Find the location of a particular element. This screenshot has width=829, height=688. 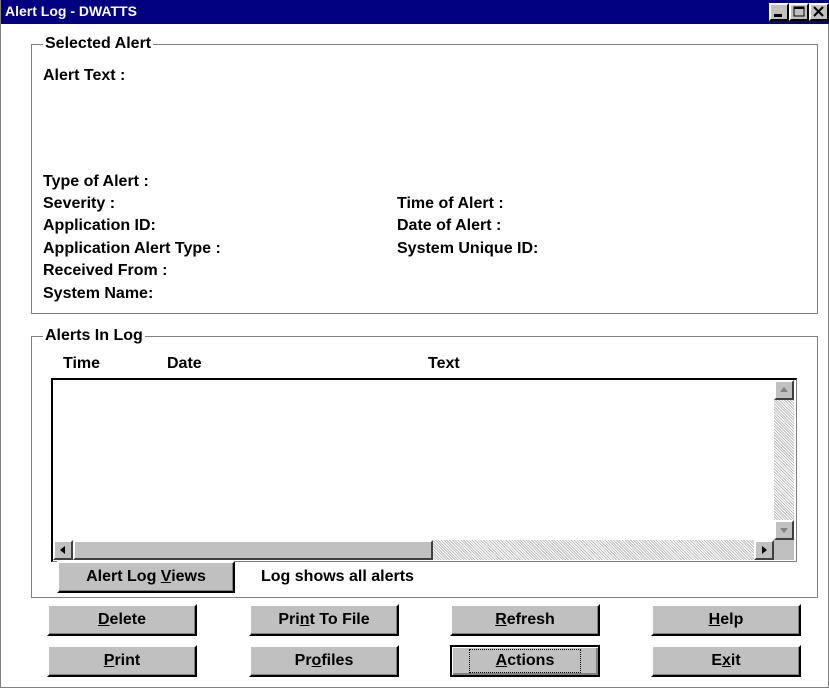

title-bar: Alert Log - DWATTS is located at coordinates (415, 12).